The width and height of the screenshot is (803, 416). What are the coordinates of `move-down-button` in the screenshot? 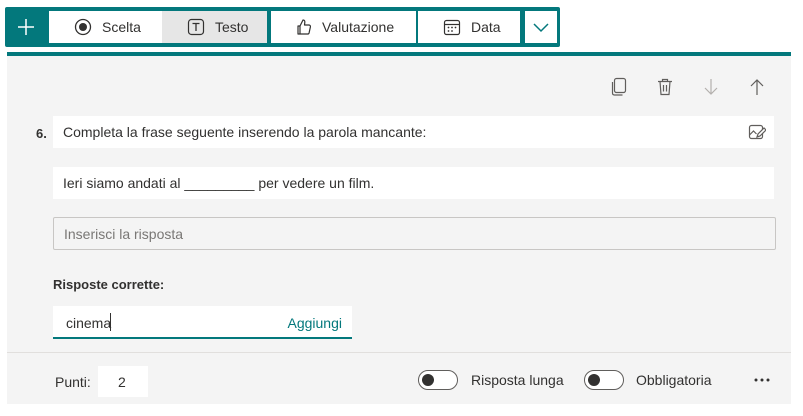 It's located at (711, 87).